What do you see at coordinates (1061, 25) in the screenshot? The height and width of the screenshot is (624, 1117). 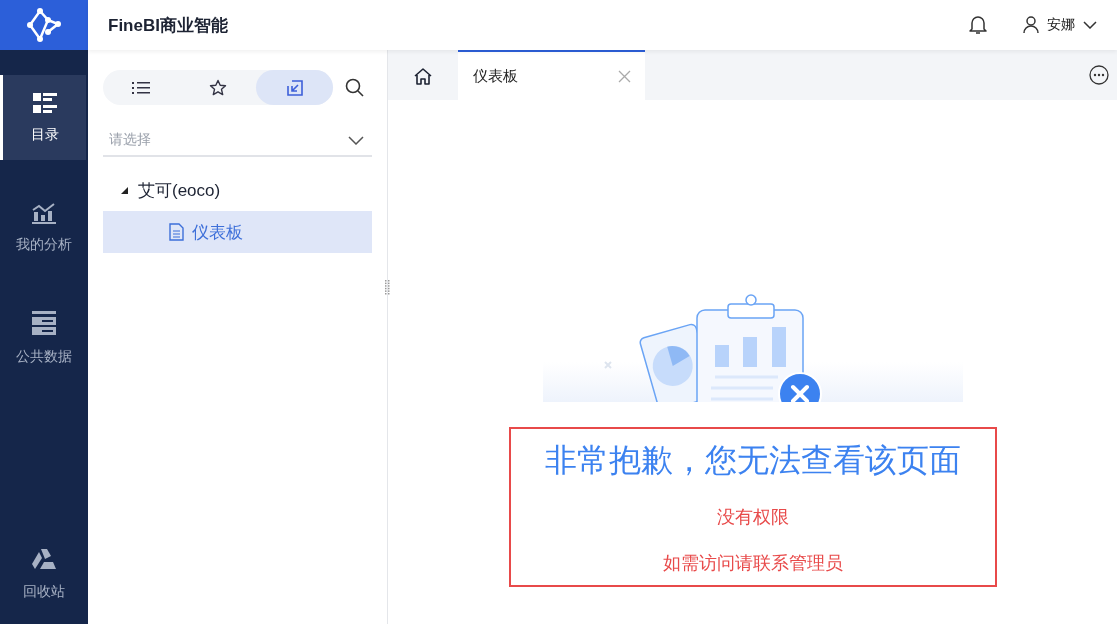 I see `user-name: 安娜` at bounding box center [1061, 25].